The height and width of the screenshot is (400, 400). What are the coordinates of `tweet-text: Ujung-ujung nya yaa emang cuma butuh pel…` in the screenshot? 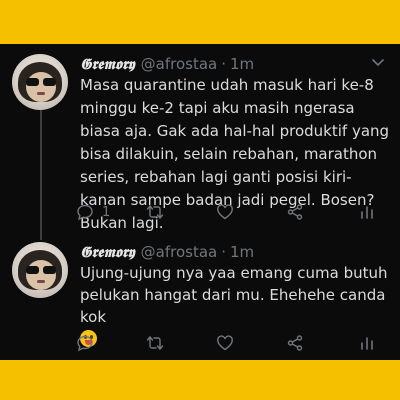 It's located at (234, 295).